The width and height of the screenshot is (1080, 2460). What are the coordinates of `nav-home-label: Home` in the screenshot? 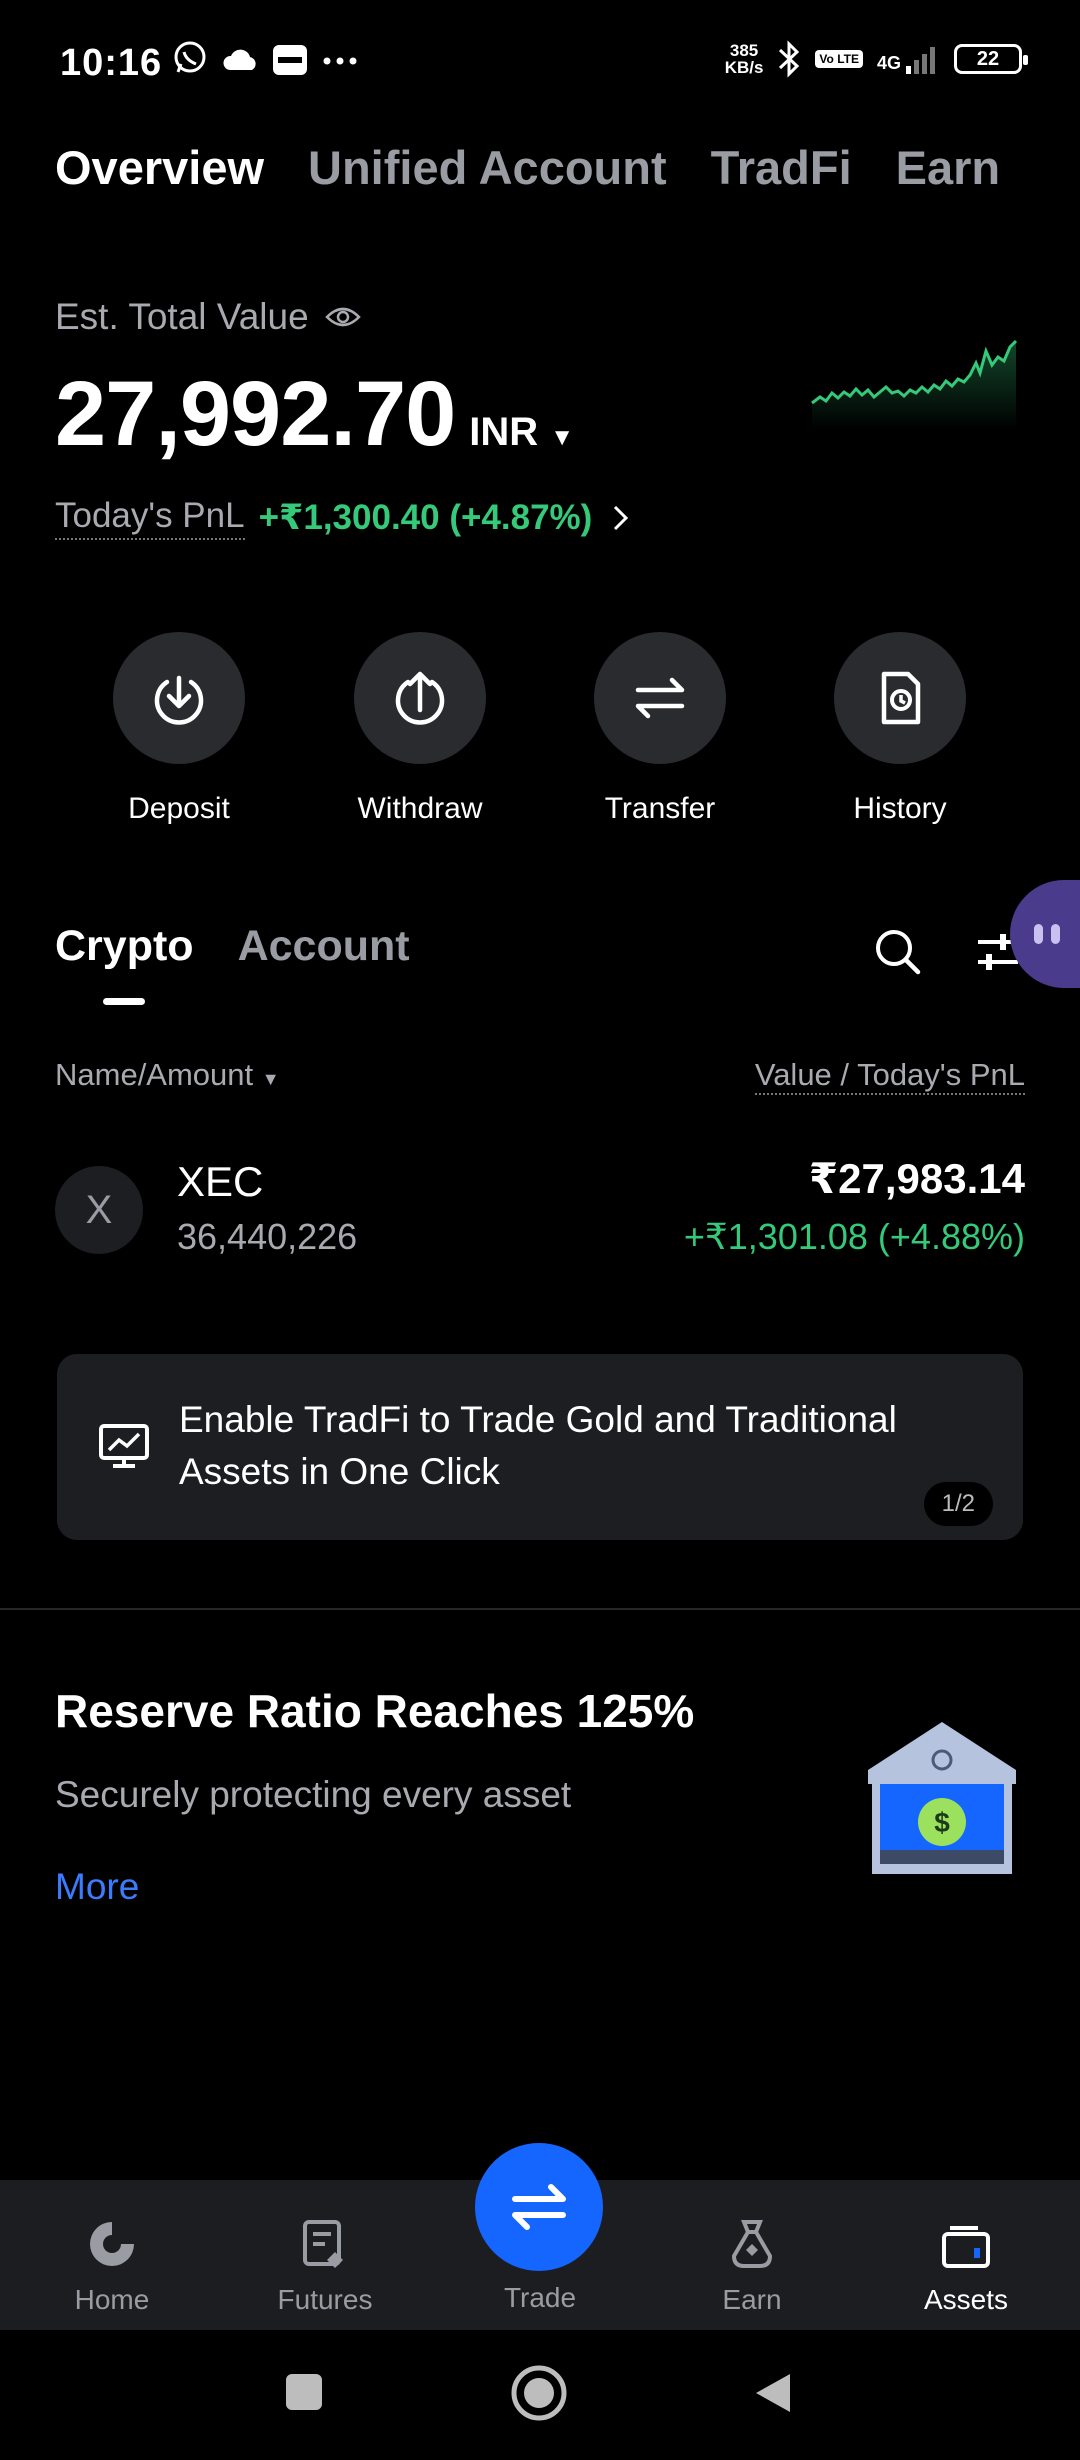 It's located at (112, 2299).